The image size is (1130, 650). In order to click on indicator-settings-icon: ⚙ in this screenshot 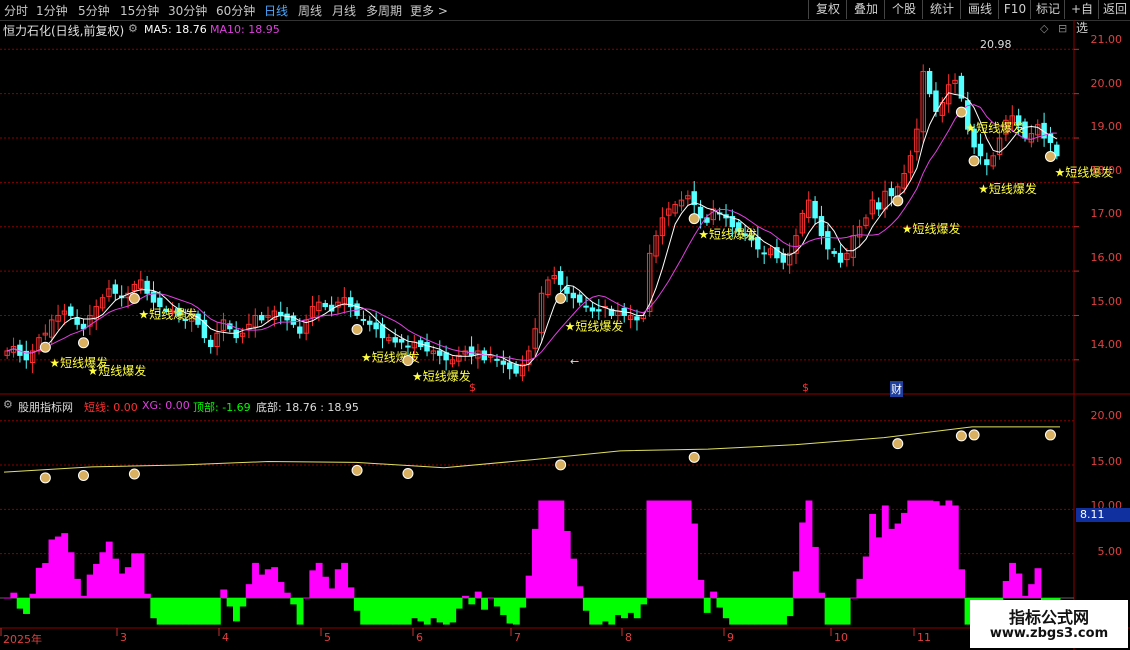, I will do `click(8, 404)`.